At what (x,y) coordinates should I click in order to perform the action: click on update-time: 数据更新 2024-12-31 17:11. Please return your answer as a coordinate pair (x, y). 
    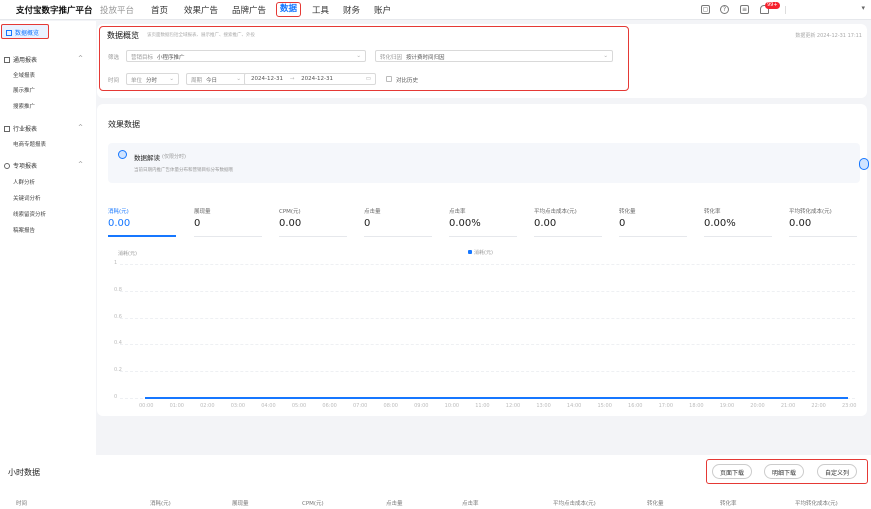
    Looking at the image, I should click on (828, 36).